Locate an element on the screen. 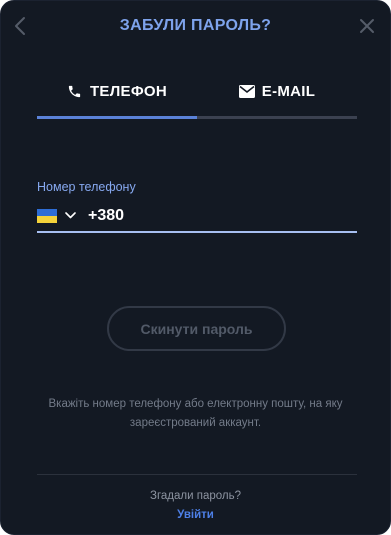 This screenshot has height=535, width=391. reset-password-button: Скинути пароль is located at coordinates (196, 328).